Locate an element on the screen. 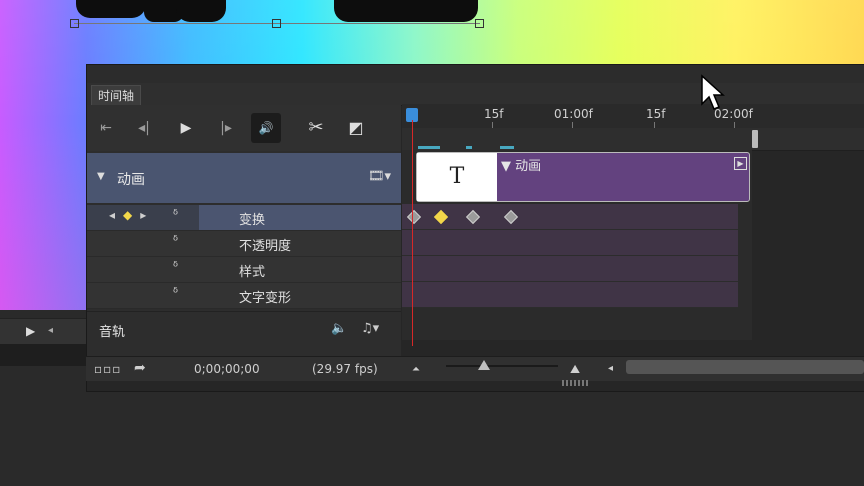  track-name: 动画 is located at coordinates (131, 180).